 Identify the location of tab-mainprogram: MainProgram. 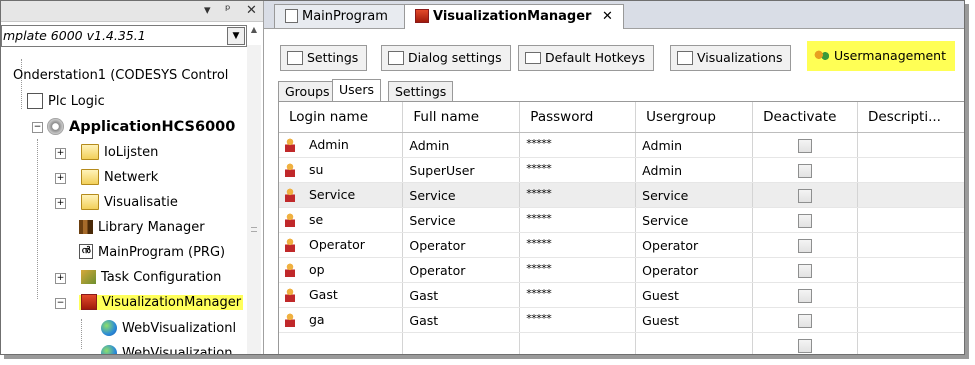
(343, 16).